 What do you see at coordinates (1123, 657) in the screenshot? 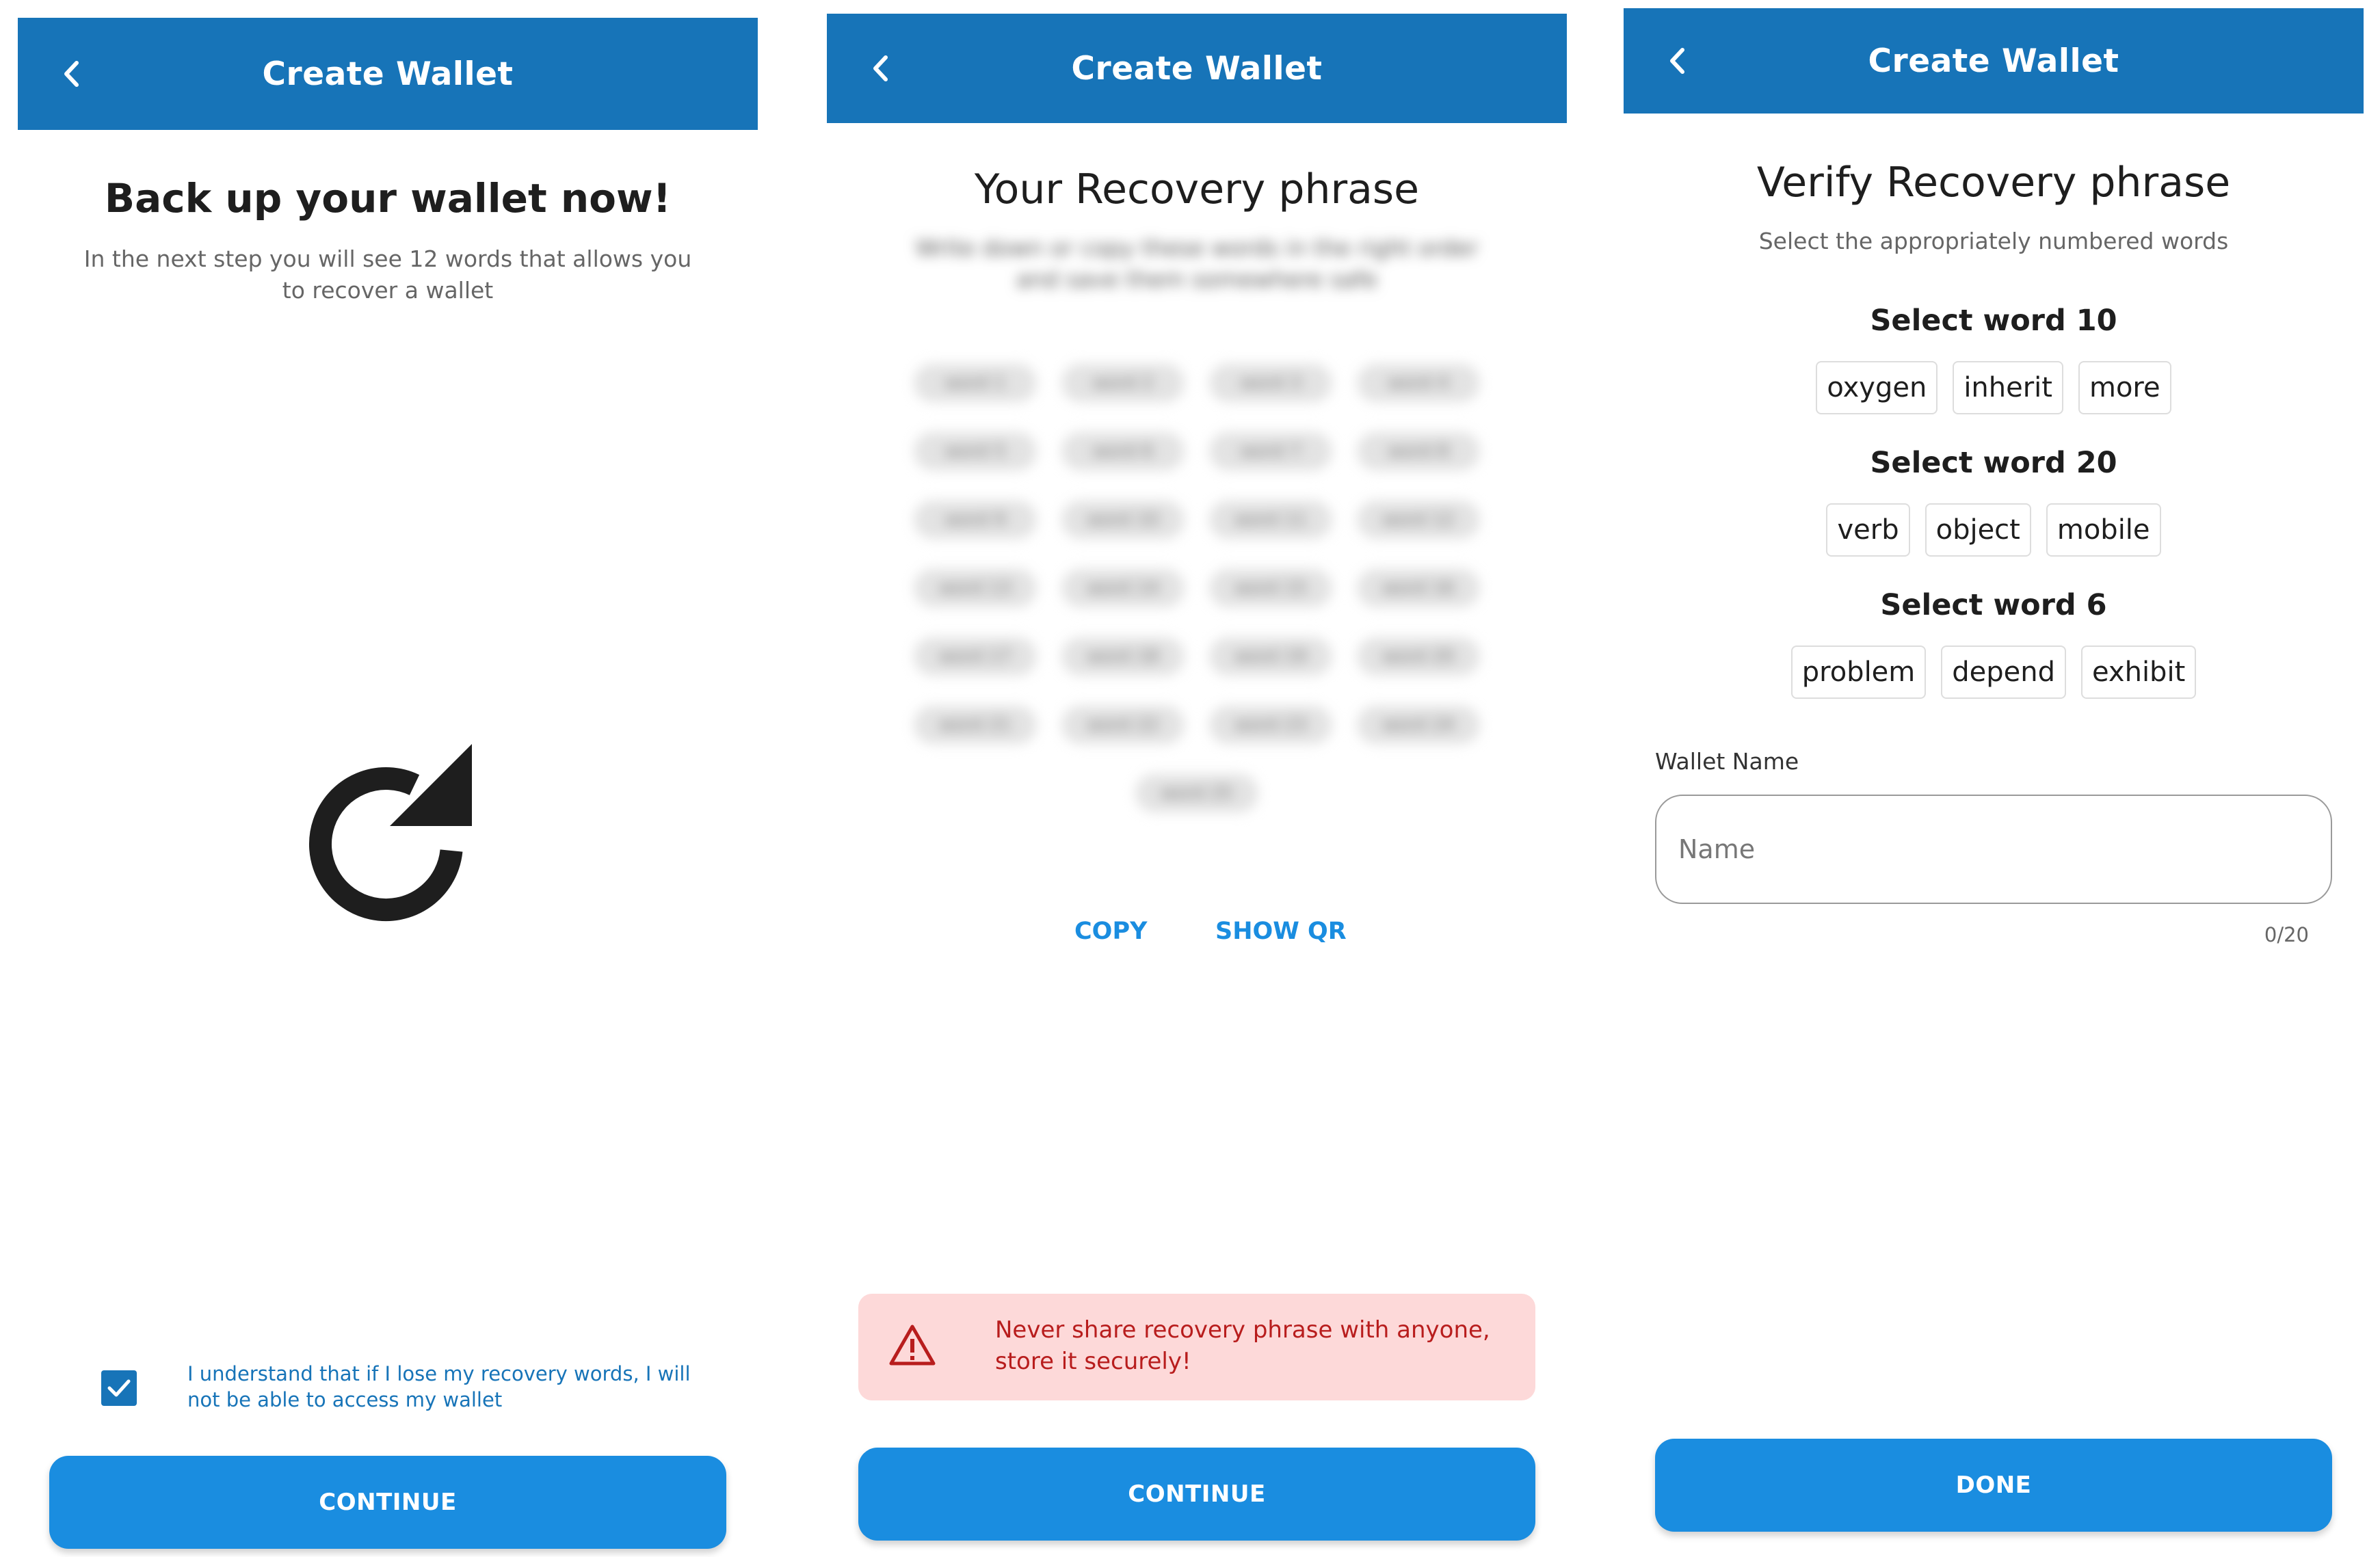
I see `recovery-word: word 18` at bounding box center [1123, 657].